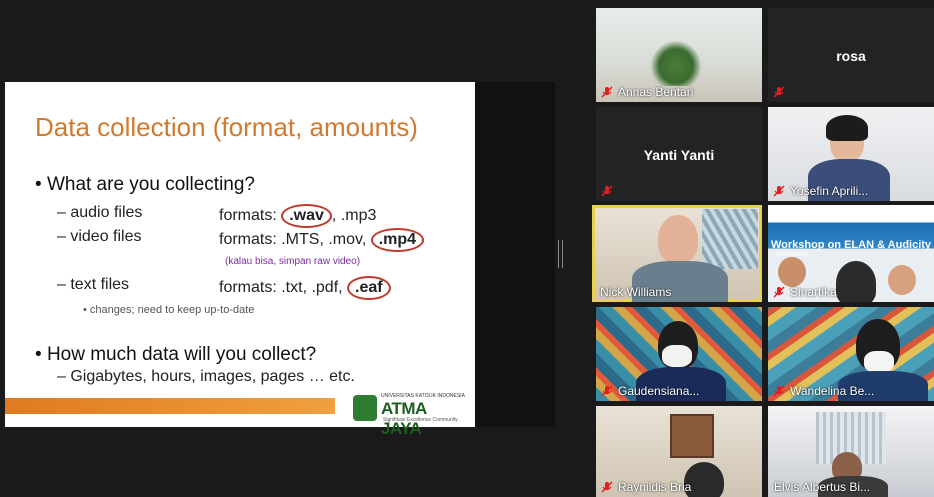 This screenshot has width=934, height=497. I want to click on audio-formats: formats: .wav, .mp3, so click(297, 216).